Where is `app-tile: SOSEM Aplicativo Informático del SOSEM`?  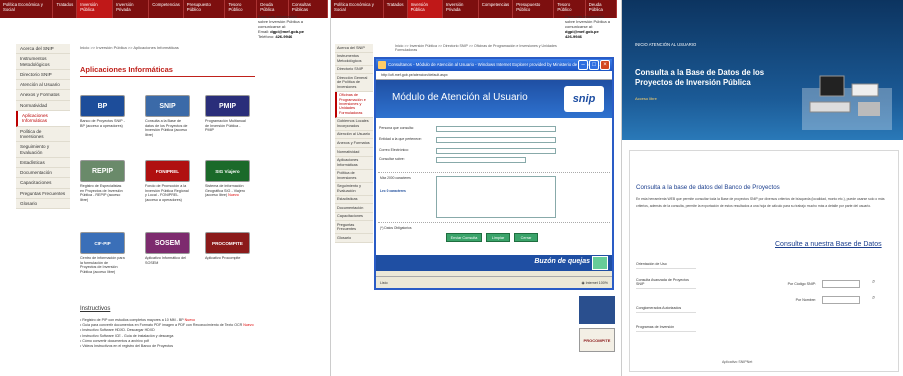 app-tile: SOSEM Aplicativo Informático del SOSEM is located at coordinates (167, 248).